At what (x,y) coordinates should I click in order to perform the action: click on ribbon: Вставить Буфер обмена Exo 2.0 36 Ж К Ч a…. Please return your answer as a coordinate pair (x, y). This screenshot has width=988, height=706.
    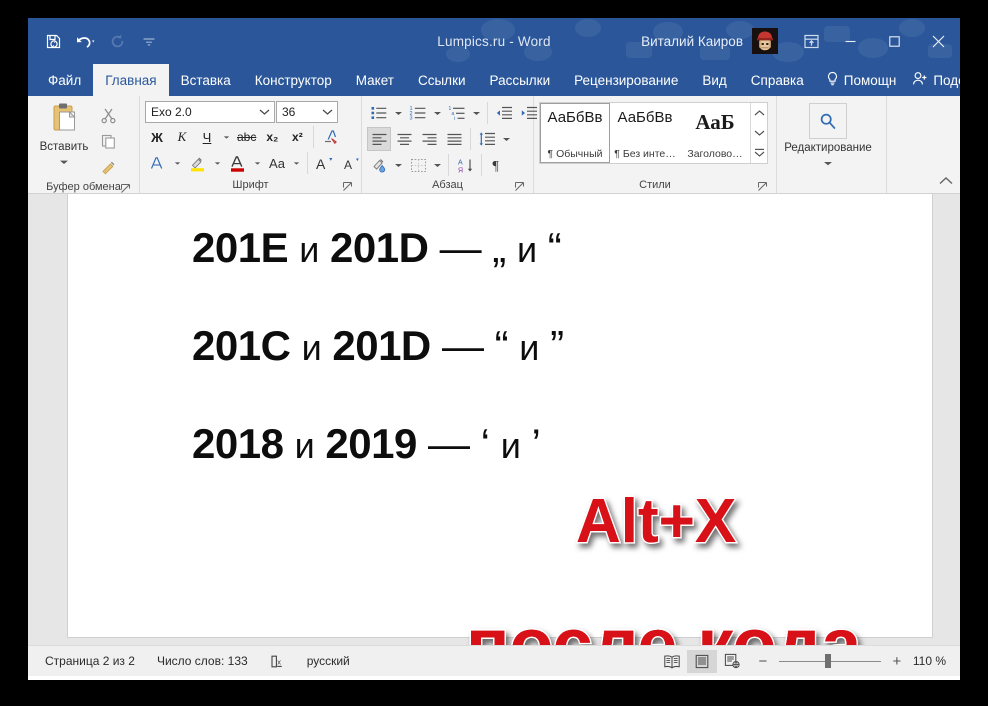
    Looking at the image, I should click on (494, 145).